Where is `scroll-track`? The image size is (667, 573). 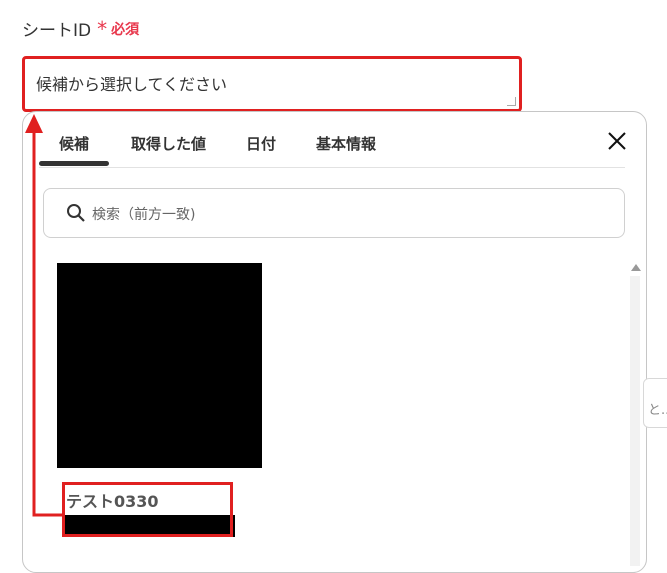
scroll-track is located at coordinates (635, 421).